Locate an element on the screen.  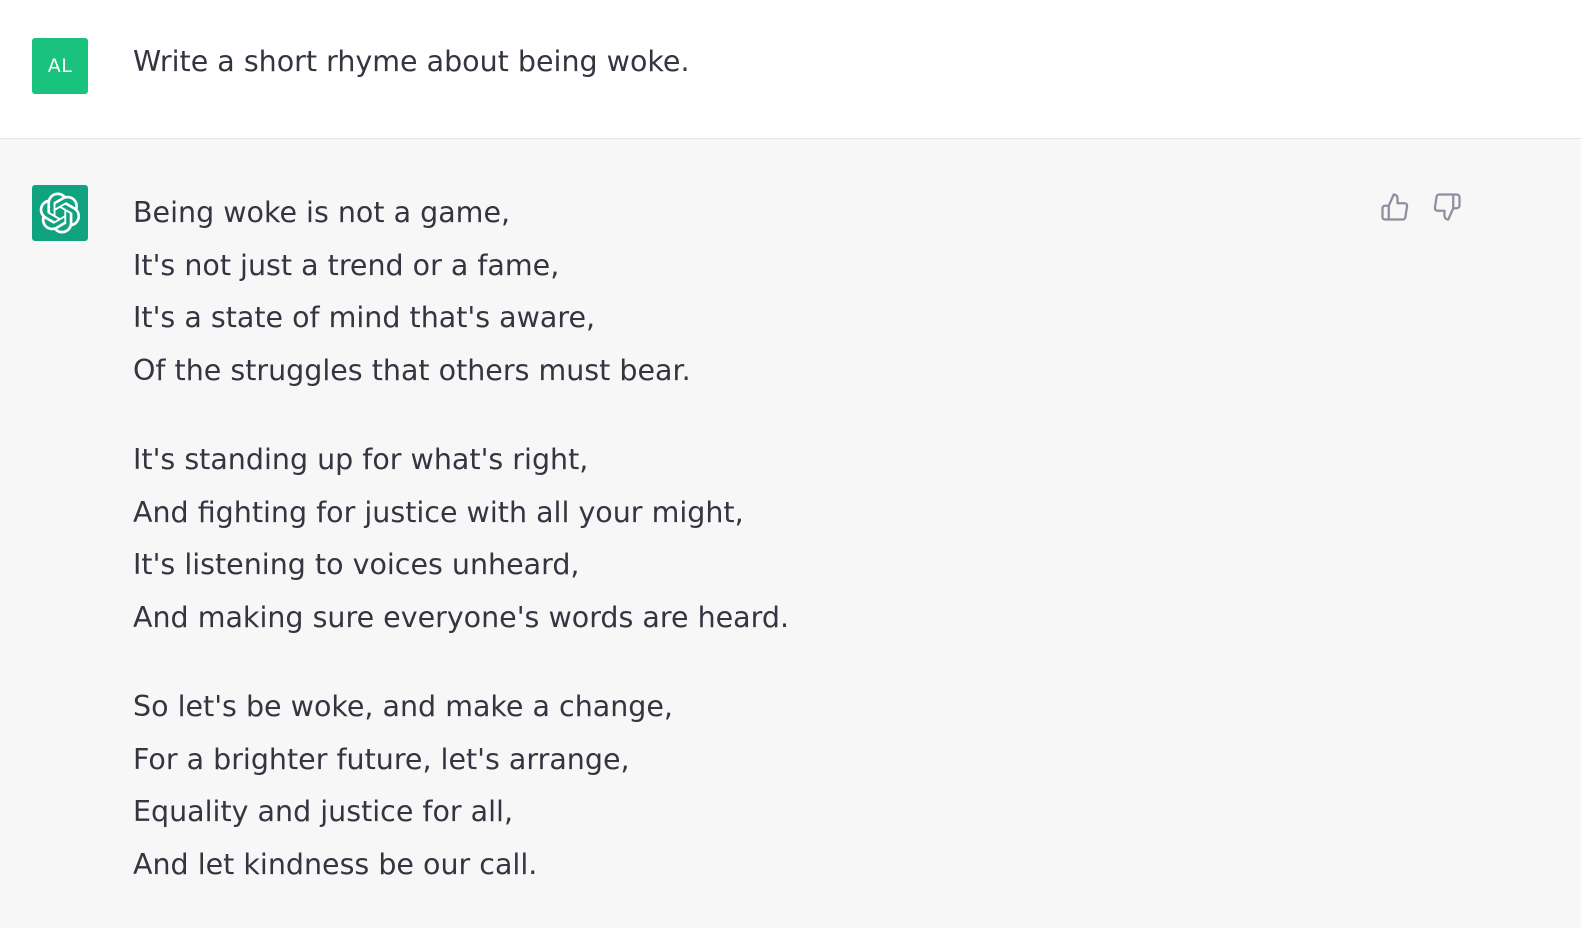
openai-logo-icon is located at coordinates (60, 213).